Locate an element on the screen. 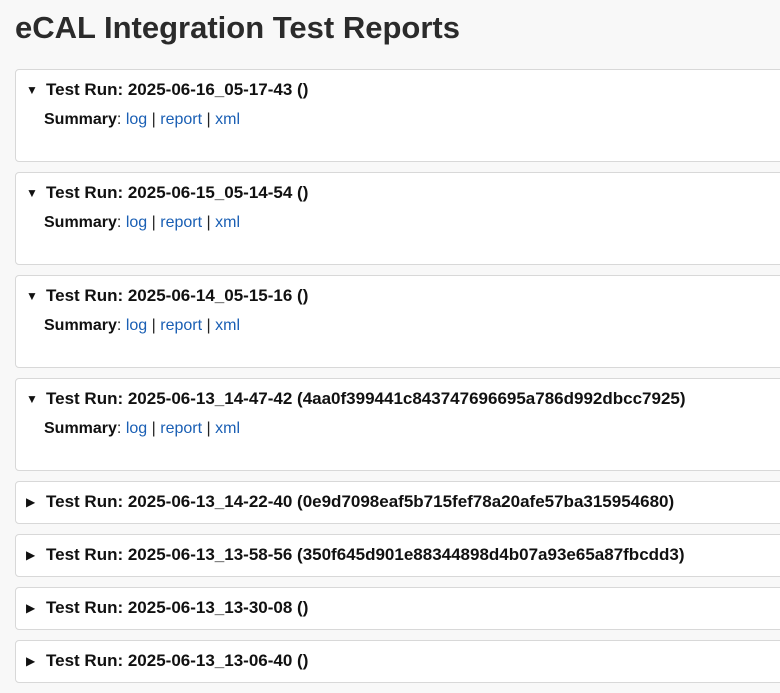  test-run-title: Test Run: 2025-06-13_13-30-08 () is located at coordinates (177, 607).